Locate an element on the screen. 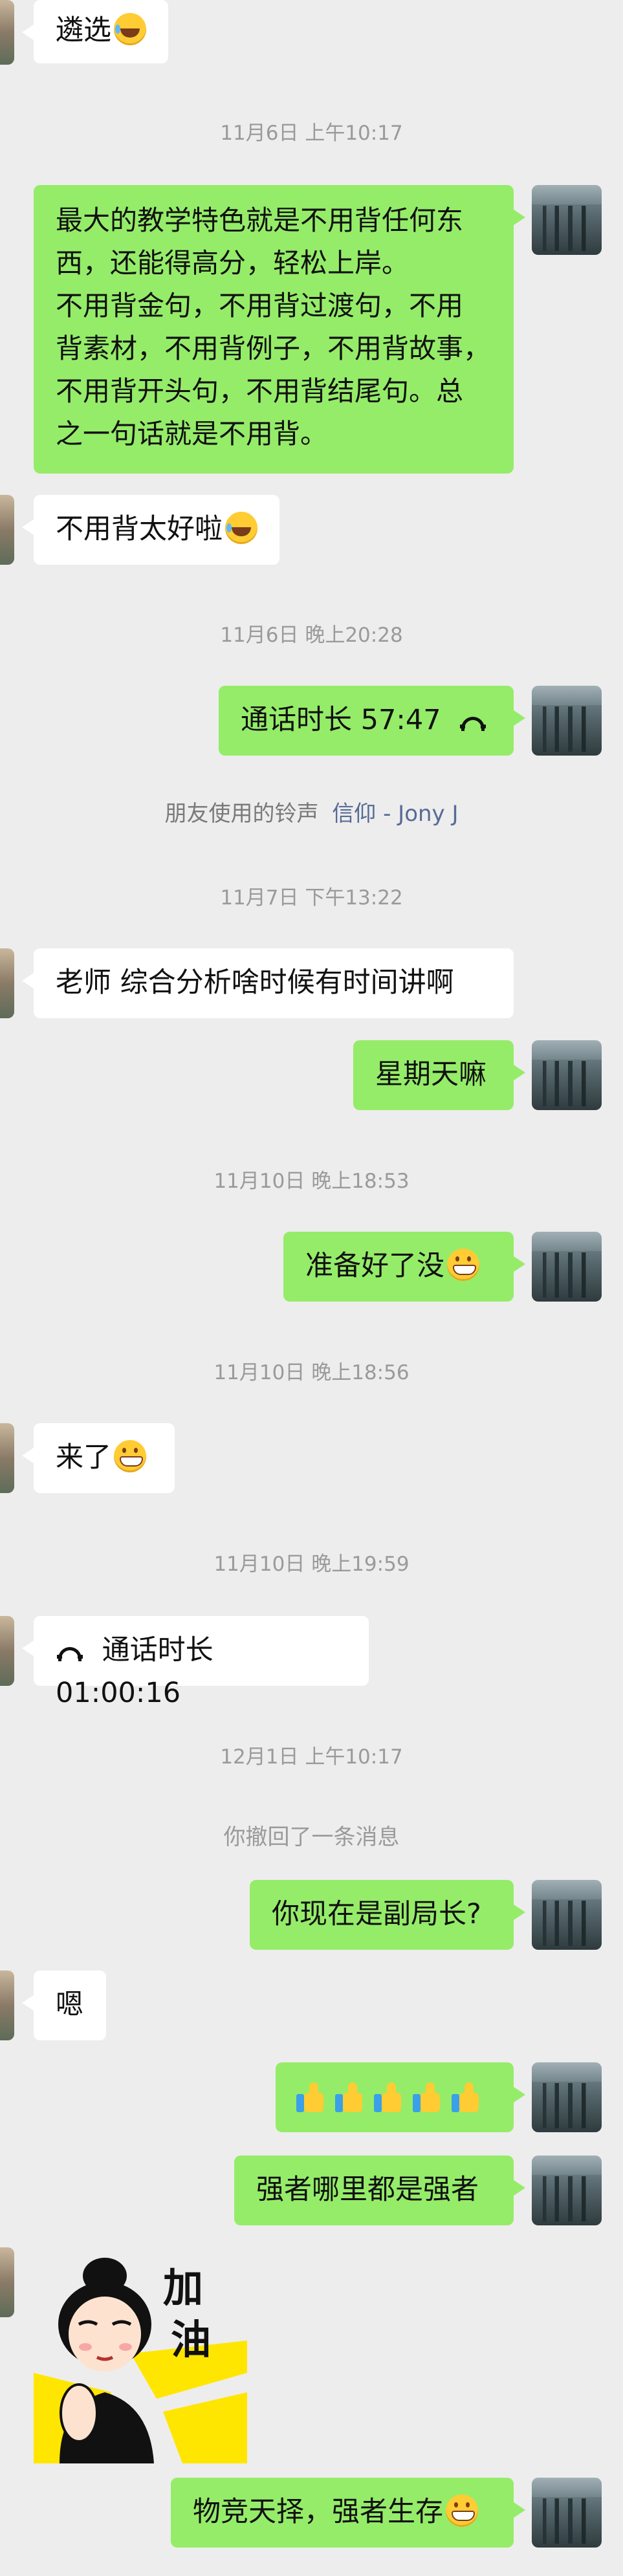 The height and width of the screenshot is (2576, 623). jiayou-sticker-graphic: 加 油 is located at coordinates (140, 2360).